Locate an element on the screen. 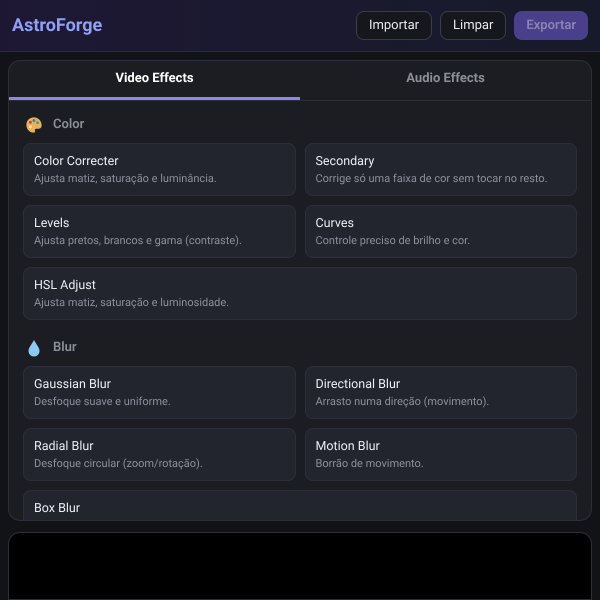  effect-card: Gaussian Blur Desfoque suave e uniforme. is located at coordinates (159, 392).